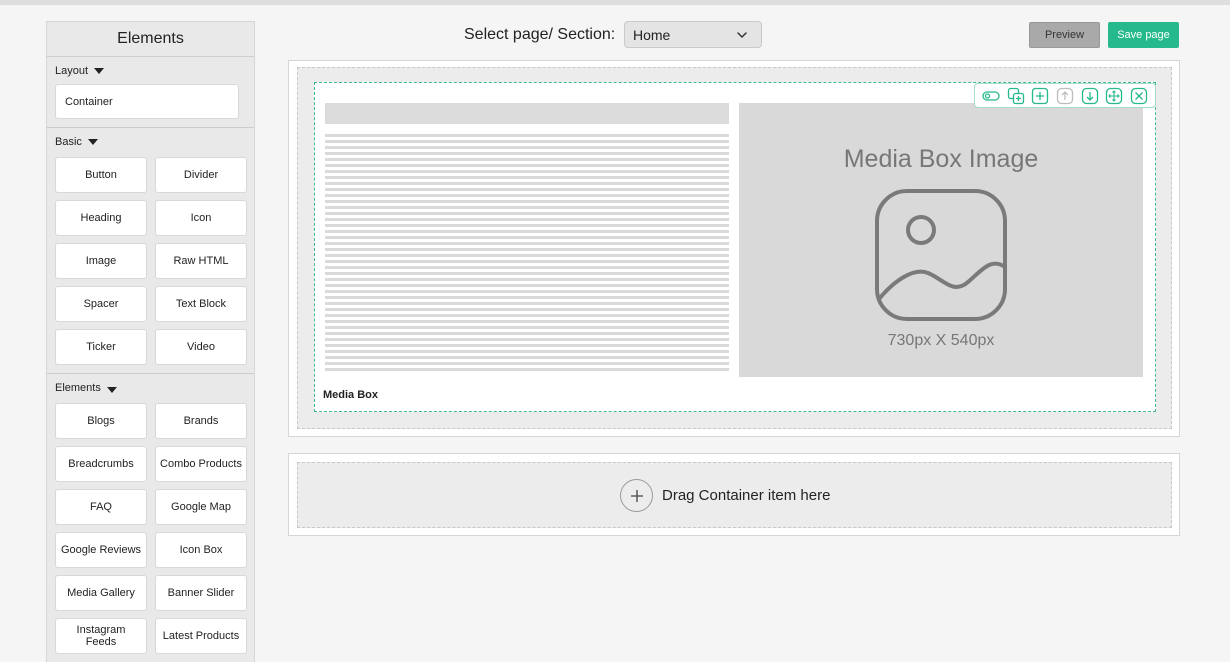 The image size is (1230, 662). What do you see at coordinates (1143, 35) in the screenshot?
I see `save-page-button: Save page` at bounding box center [1143, 35].